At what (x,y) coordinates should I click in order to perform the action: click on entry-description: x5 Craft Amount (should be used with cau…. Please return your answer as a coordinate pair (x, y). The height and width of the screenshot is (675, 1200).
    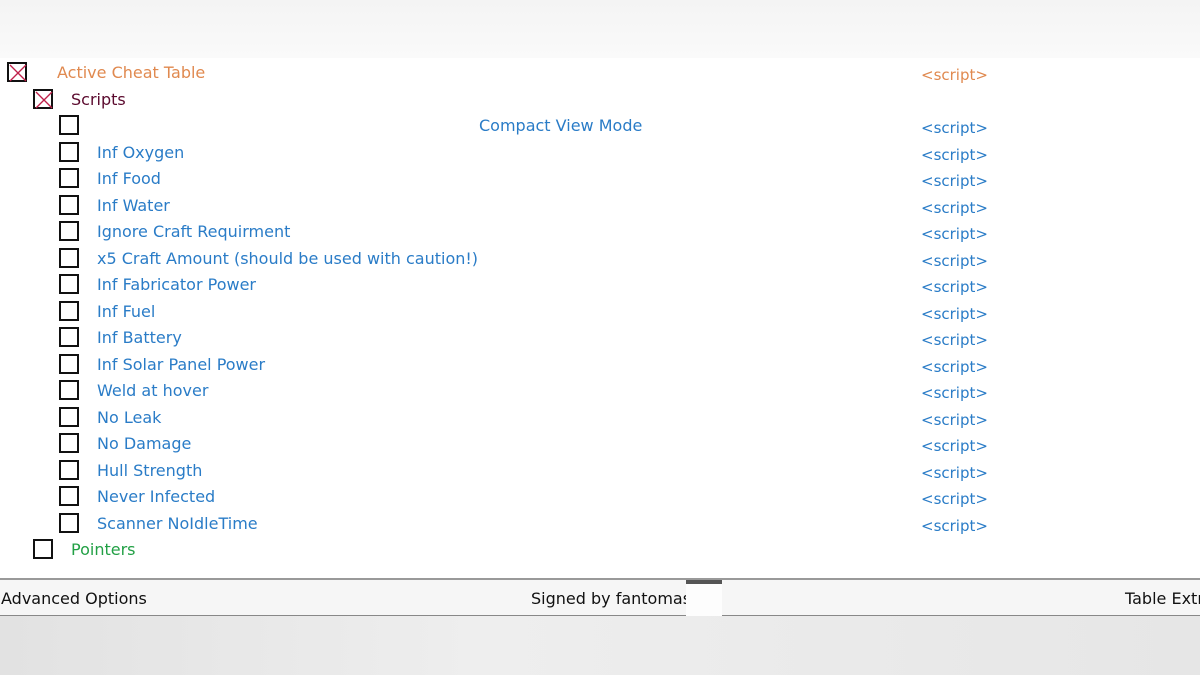
    Looking at the image, I should click on (288, 258).